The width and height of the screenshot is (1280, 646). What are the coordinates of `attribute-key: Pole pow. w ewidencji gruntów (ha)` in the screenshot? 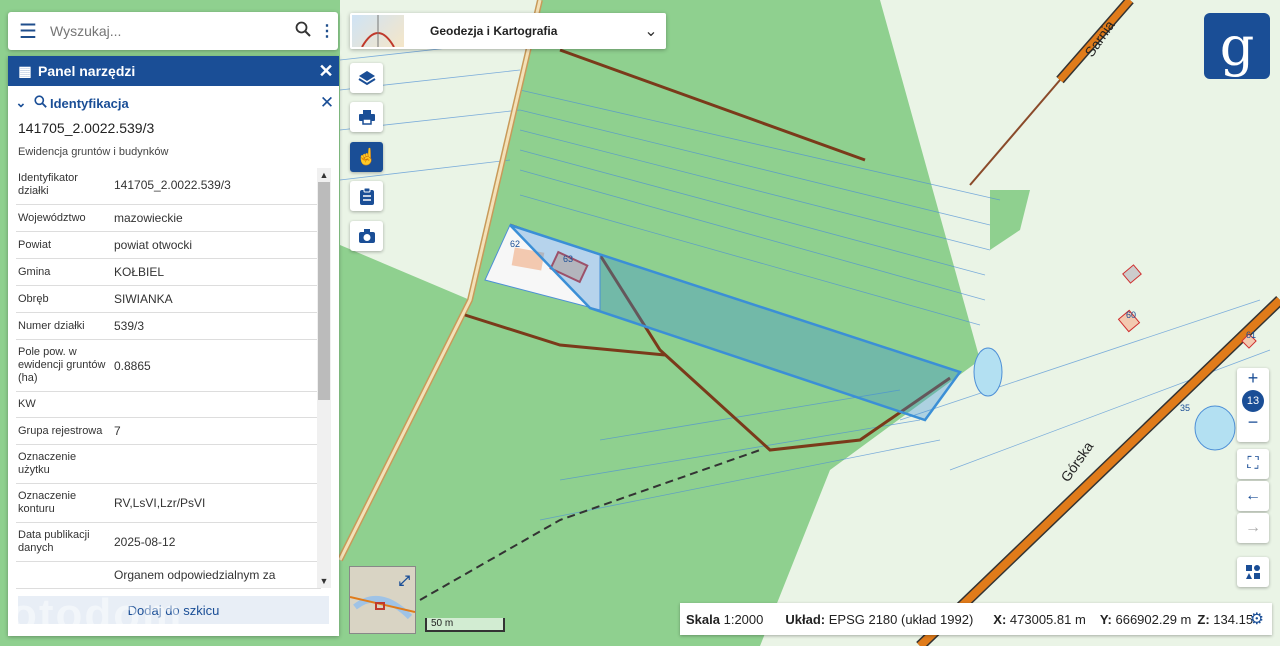 It's located at (64, 365).